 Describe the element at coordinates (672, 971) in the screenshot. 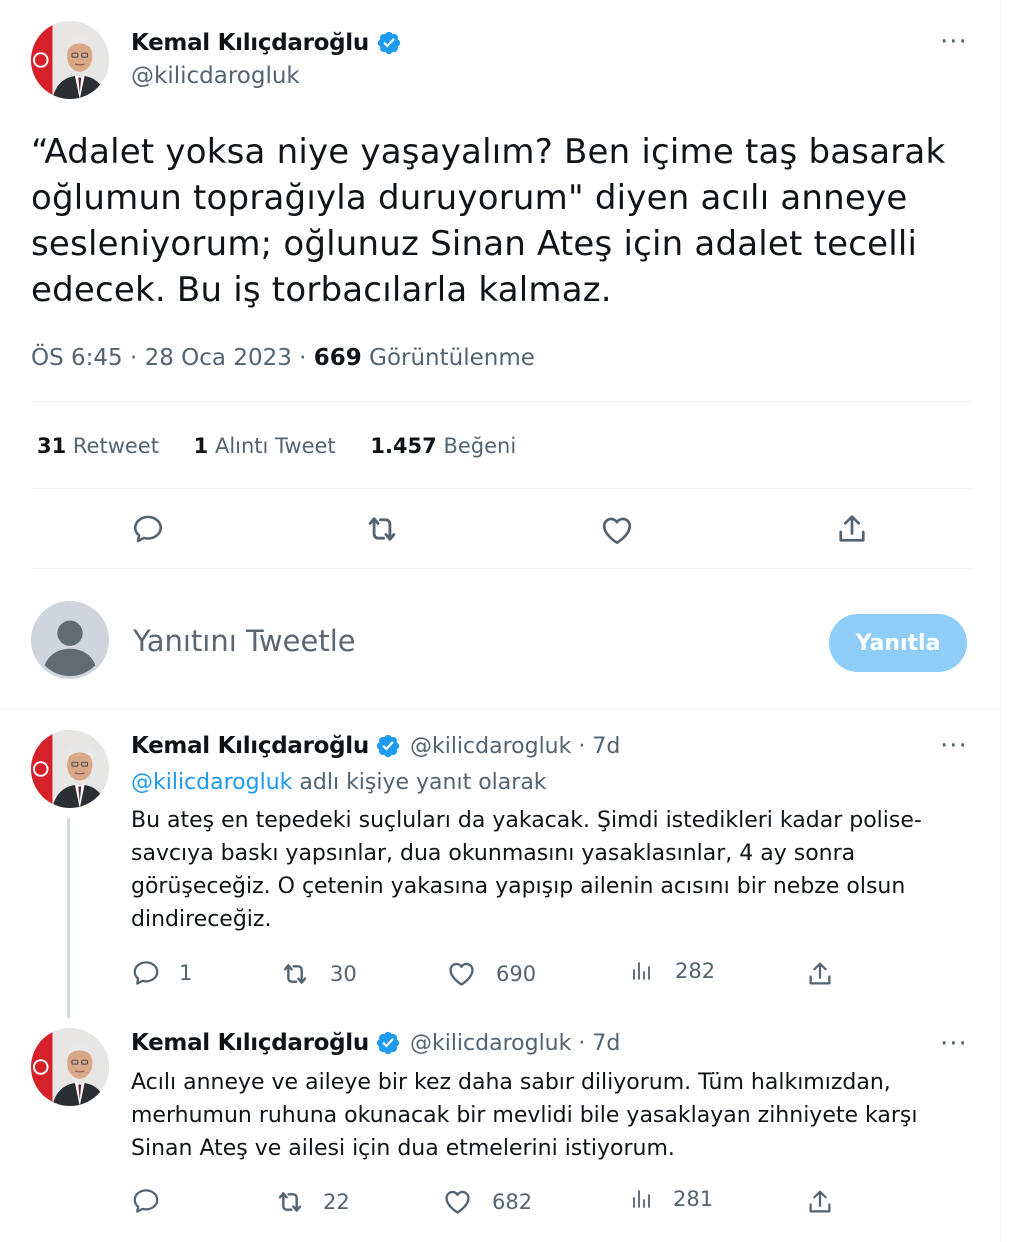

I see `views-action: 282` at that location.